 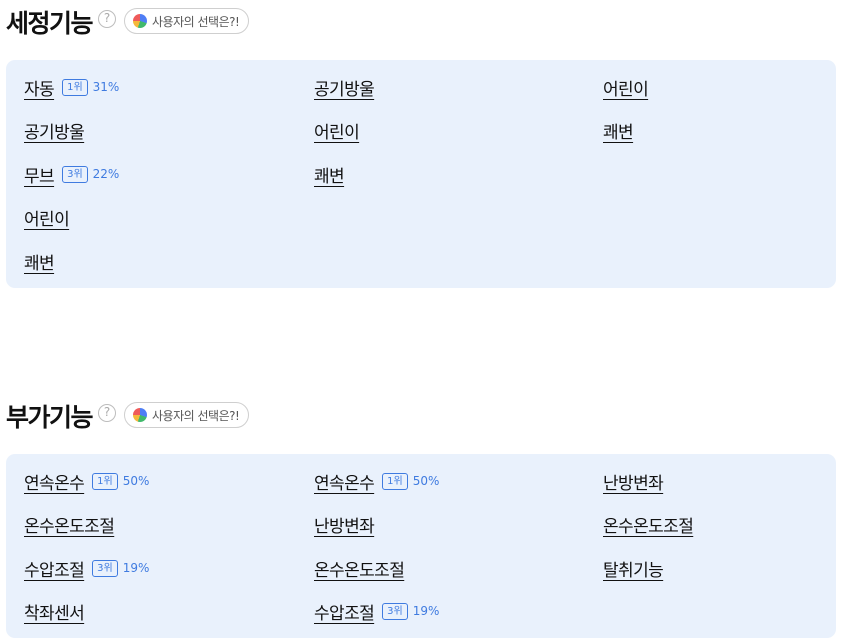 What do you see at coordinates (106, 87) in the screenshot?
I see `rank-percent: 31%` at bounding box center [106, 87].